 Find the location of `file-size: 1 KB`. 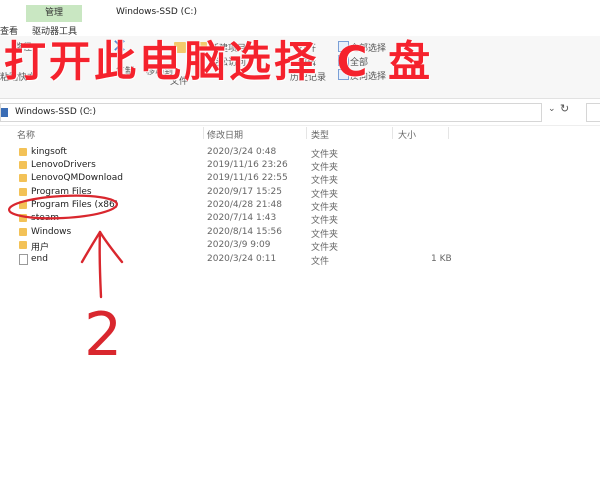

file-size: 1 KB is located at coordinates (441, 259).